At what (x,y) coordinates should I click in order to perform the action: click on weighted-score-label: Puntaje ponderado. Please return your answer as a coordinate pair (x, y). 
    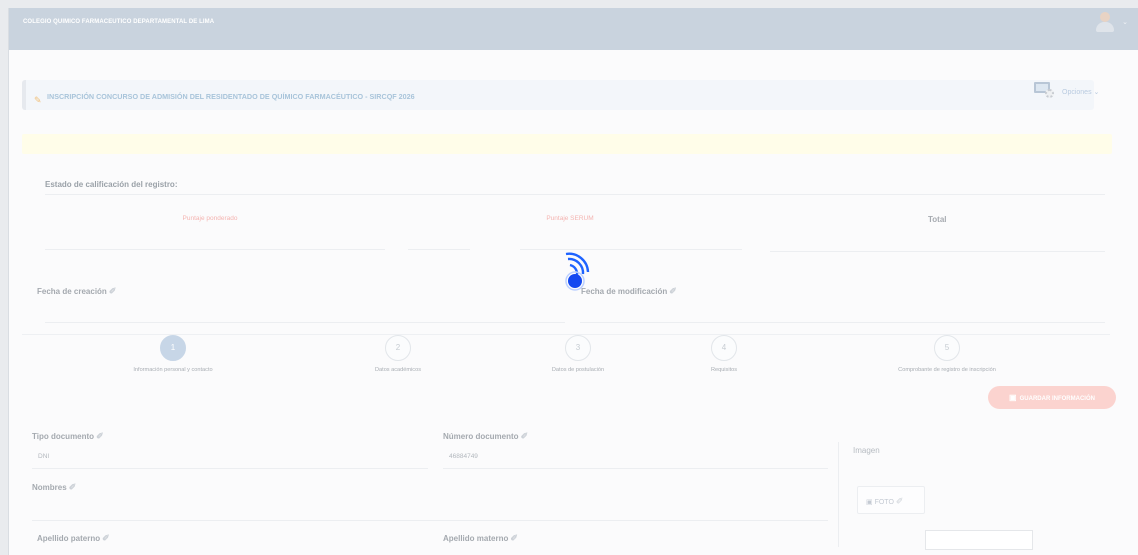
    Looking at the image, I should click on (210, 218).